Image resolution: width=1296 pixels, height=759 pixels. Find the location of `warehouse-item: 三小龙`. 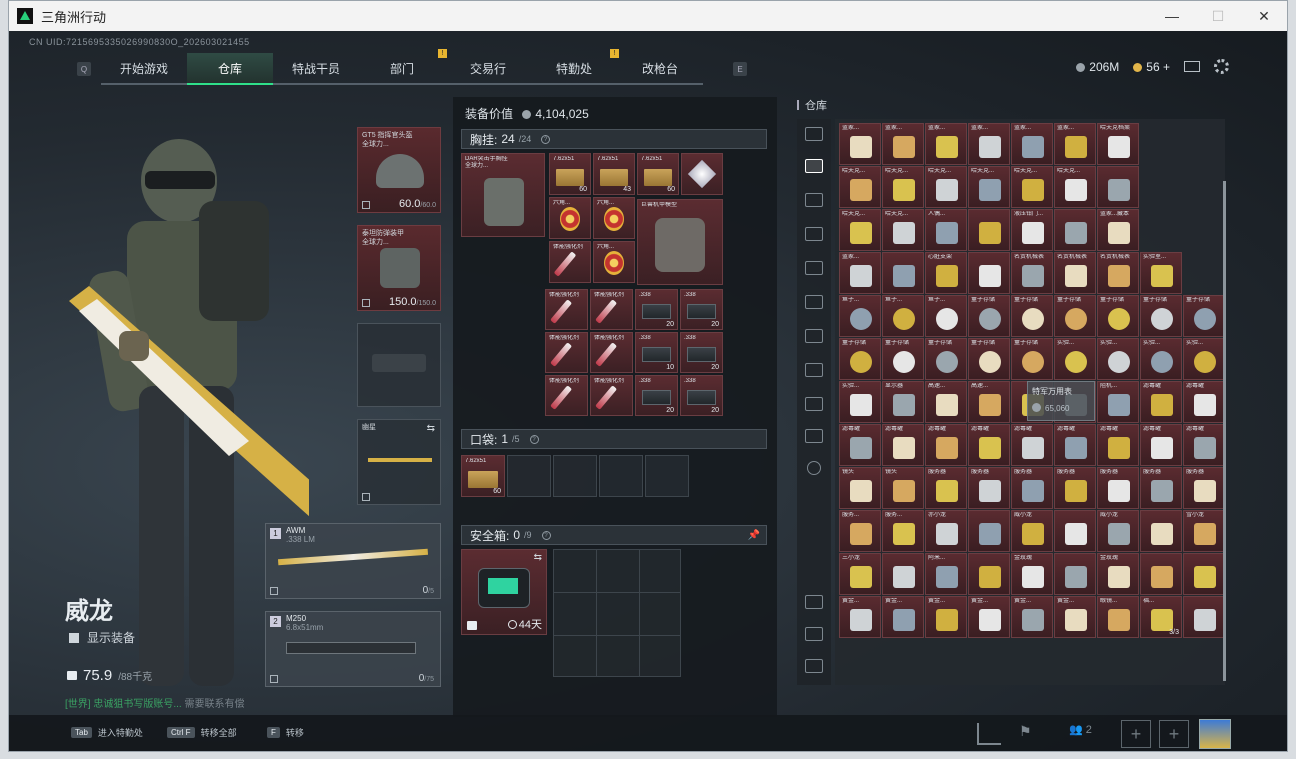

warehouse-item: 三小龙 is located at coordinates (860, 574).